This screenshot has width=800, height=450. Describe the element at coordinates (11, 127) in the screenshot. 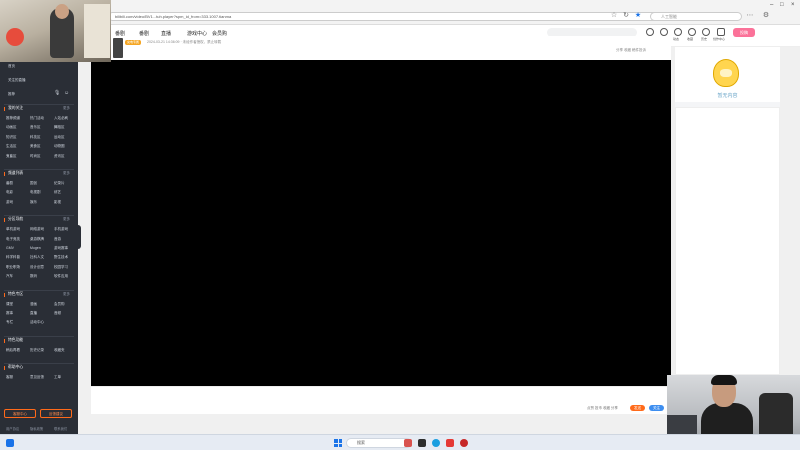

I see `sidebar-link: 动画区` at that location.